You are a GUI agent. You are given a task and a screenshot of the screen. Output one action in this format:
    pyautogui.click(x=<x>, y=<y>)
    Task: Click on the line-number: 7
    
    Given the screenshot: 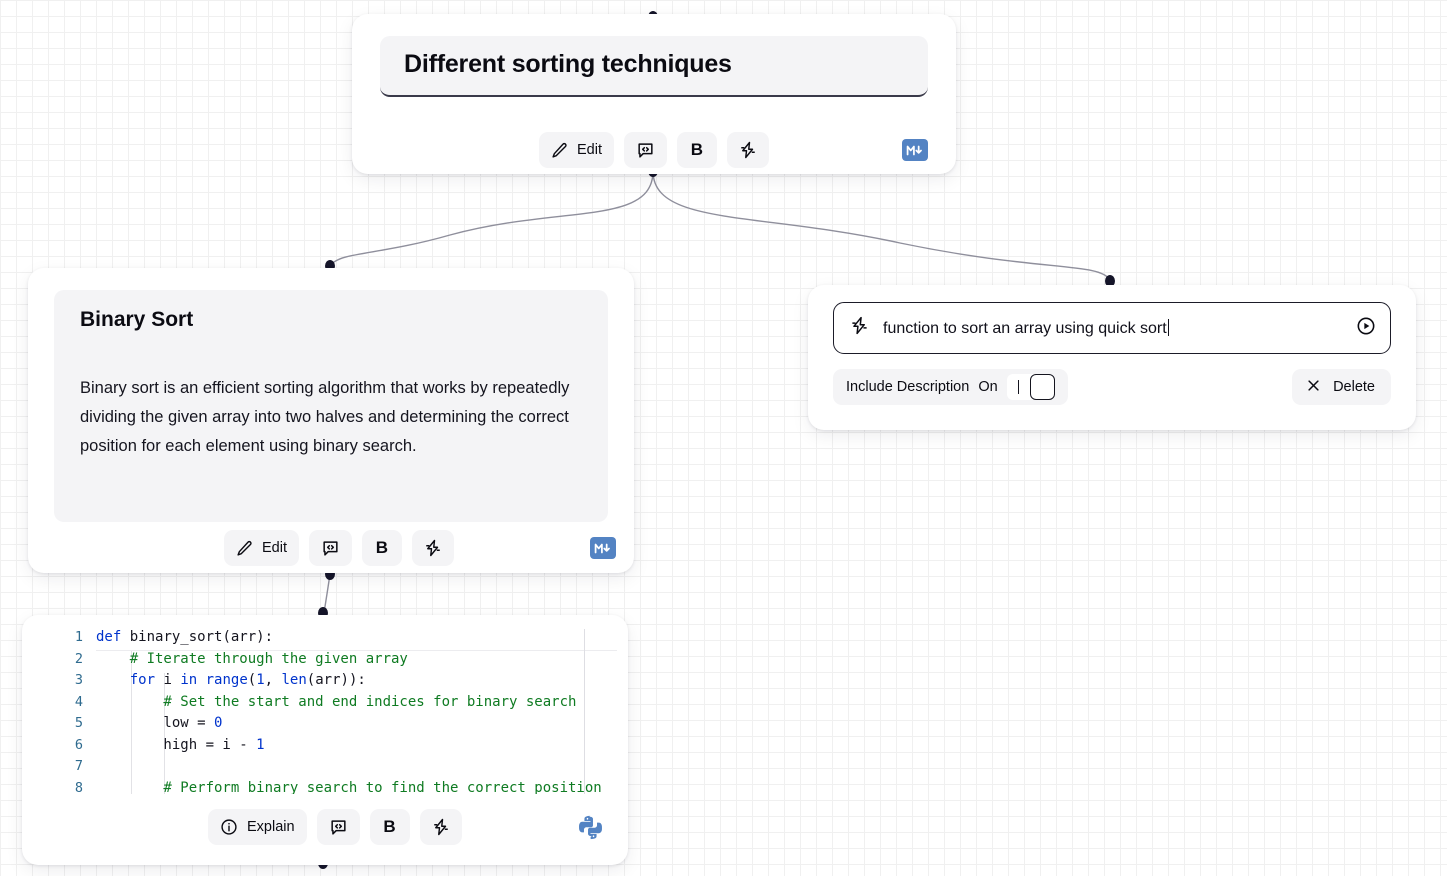 What is the action you would take?
    pyautogui.click(x=78, y=766)
    